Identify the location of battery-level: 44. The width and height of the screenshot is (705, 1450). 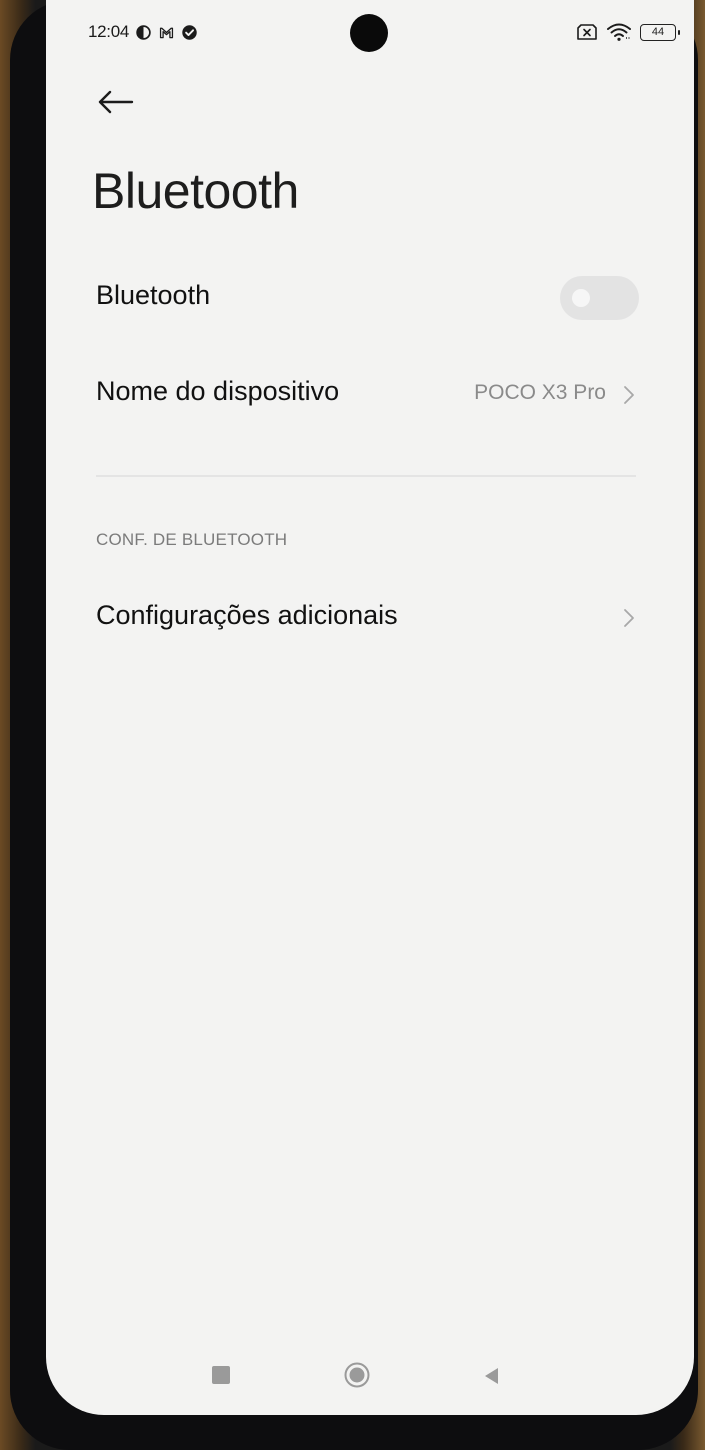
(658, 31).